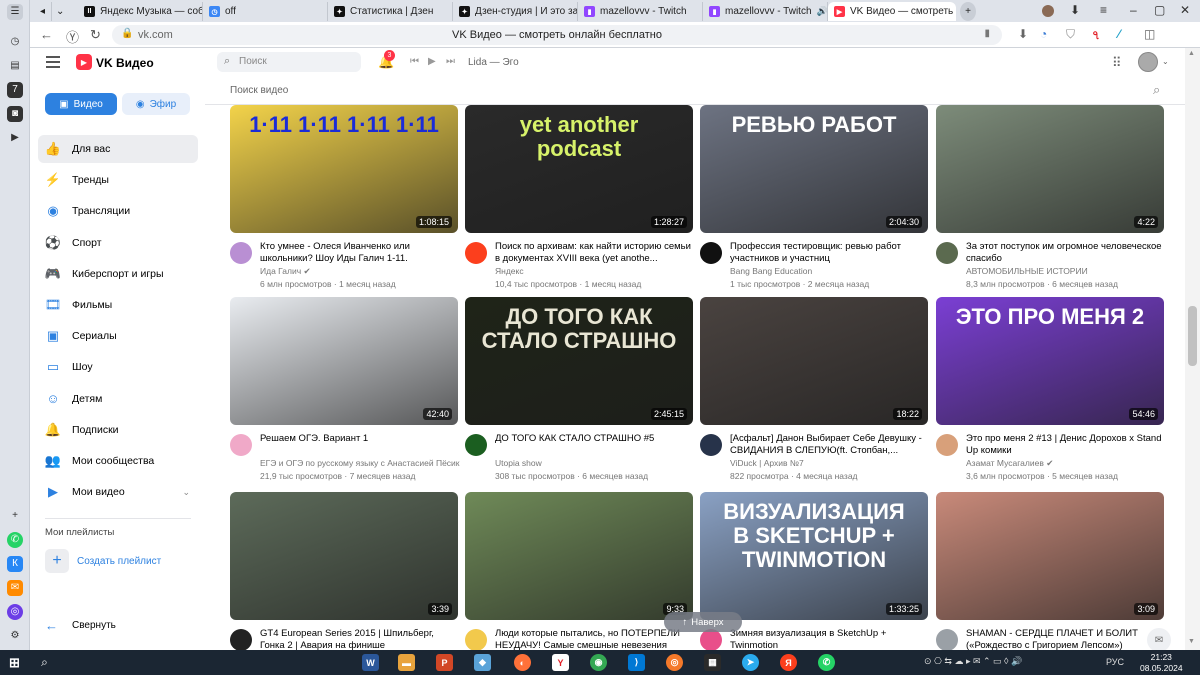  What do you see at coordinates (118, 211) in the screenshot?
I see `sidebar-item: ◉ Трансляции` at bounding box center [118, 211].